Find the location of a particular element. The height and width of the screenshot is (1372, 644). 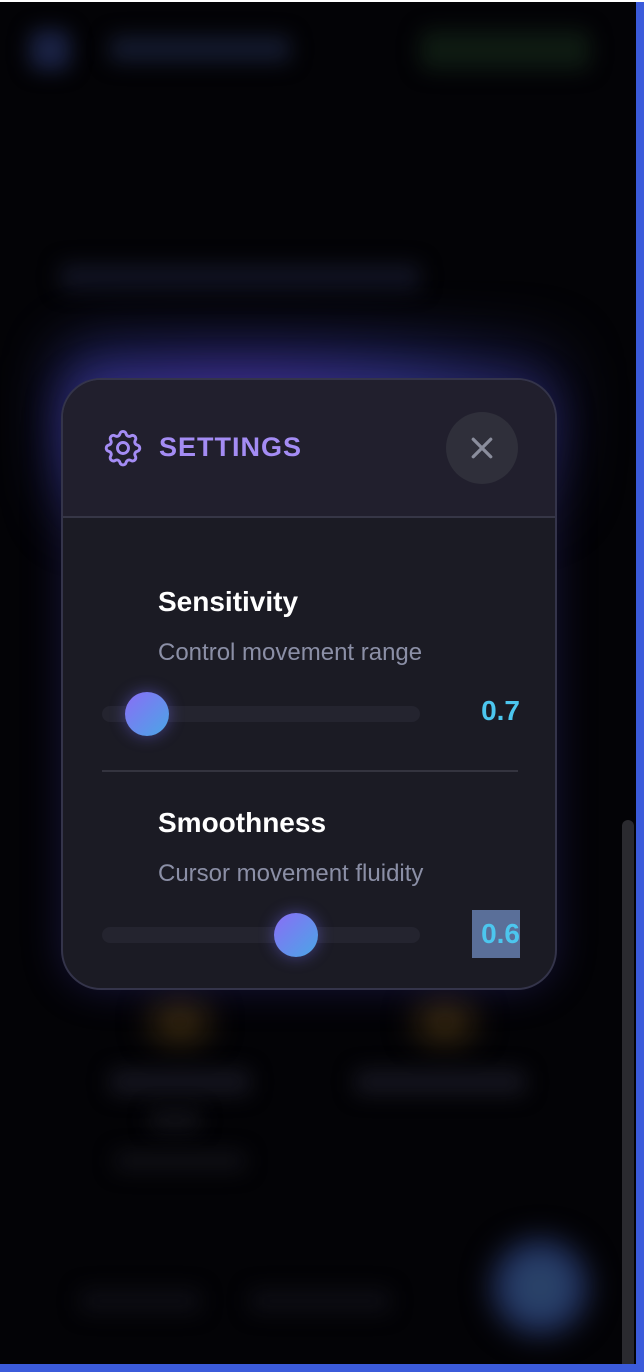

backdrop-title is located at coordinates (200, 49).